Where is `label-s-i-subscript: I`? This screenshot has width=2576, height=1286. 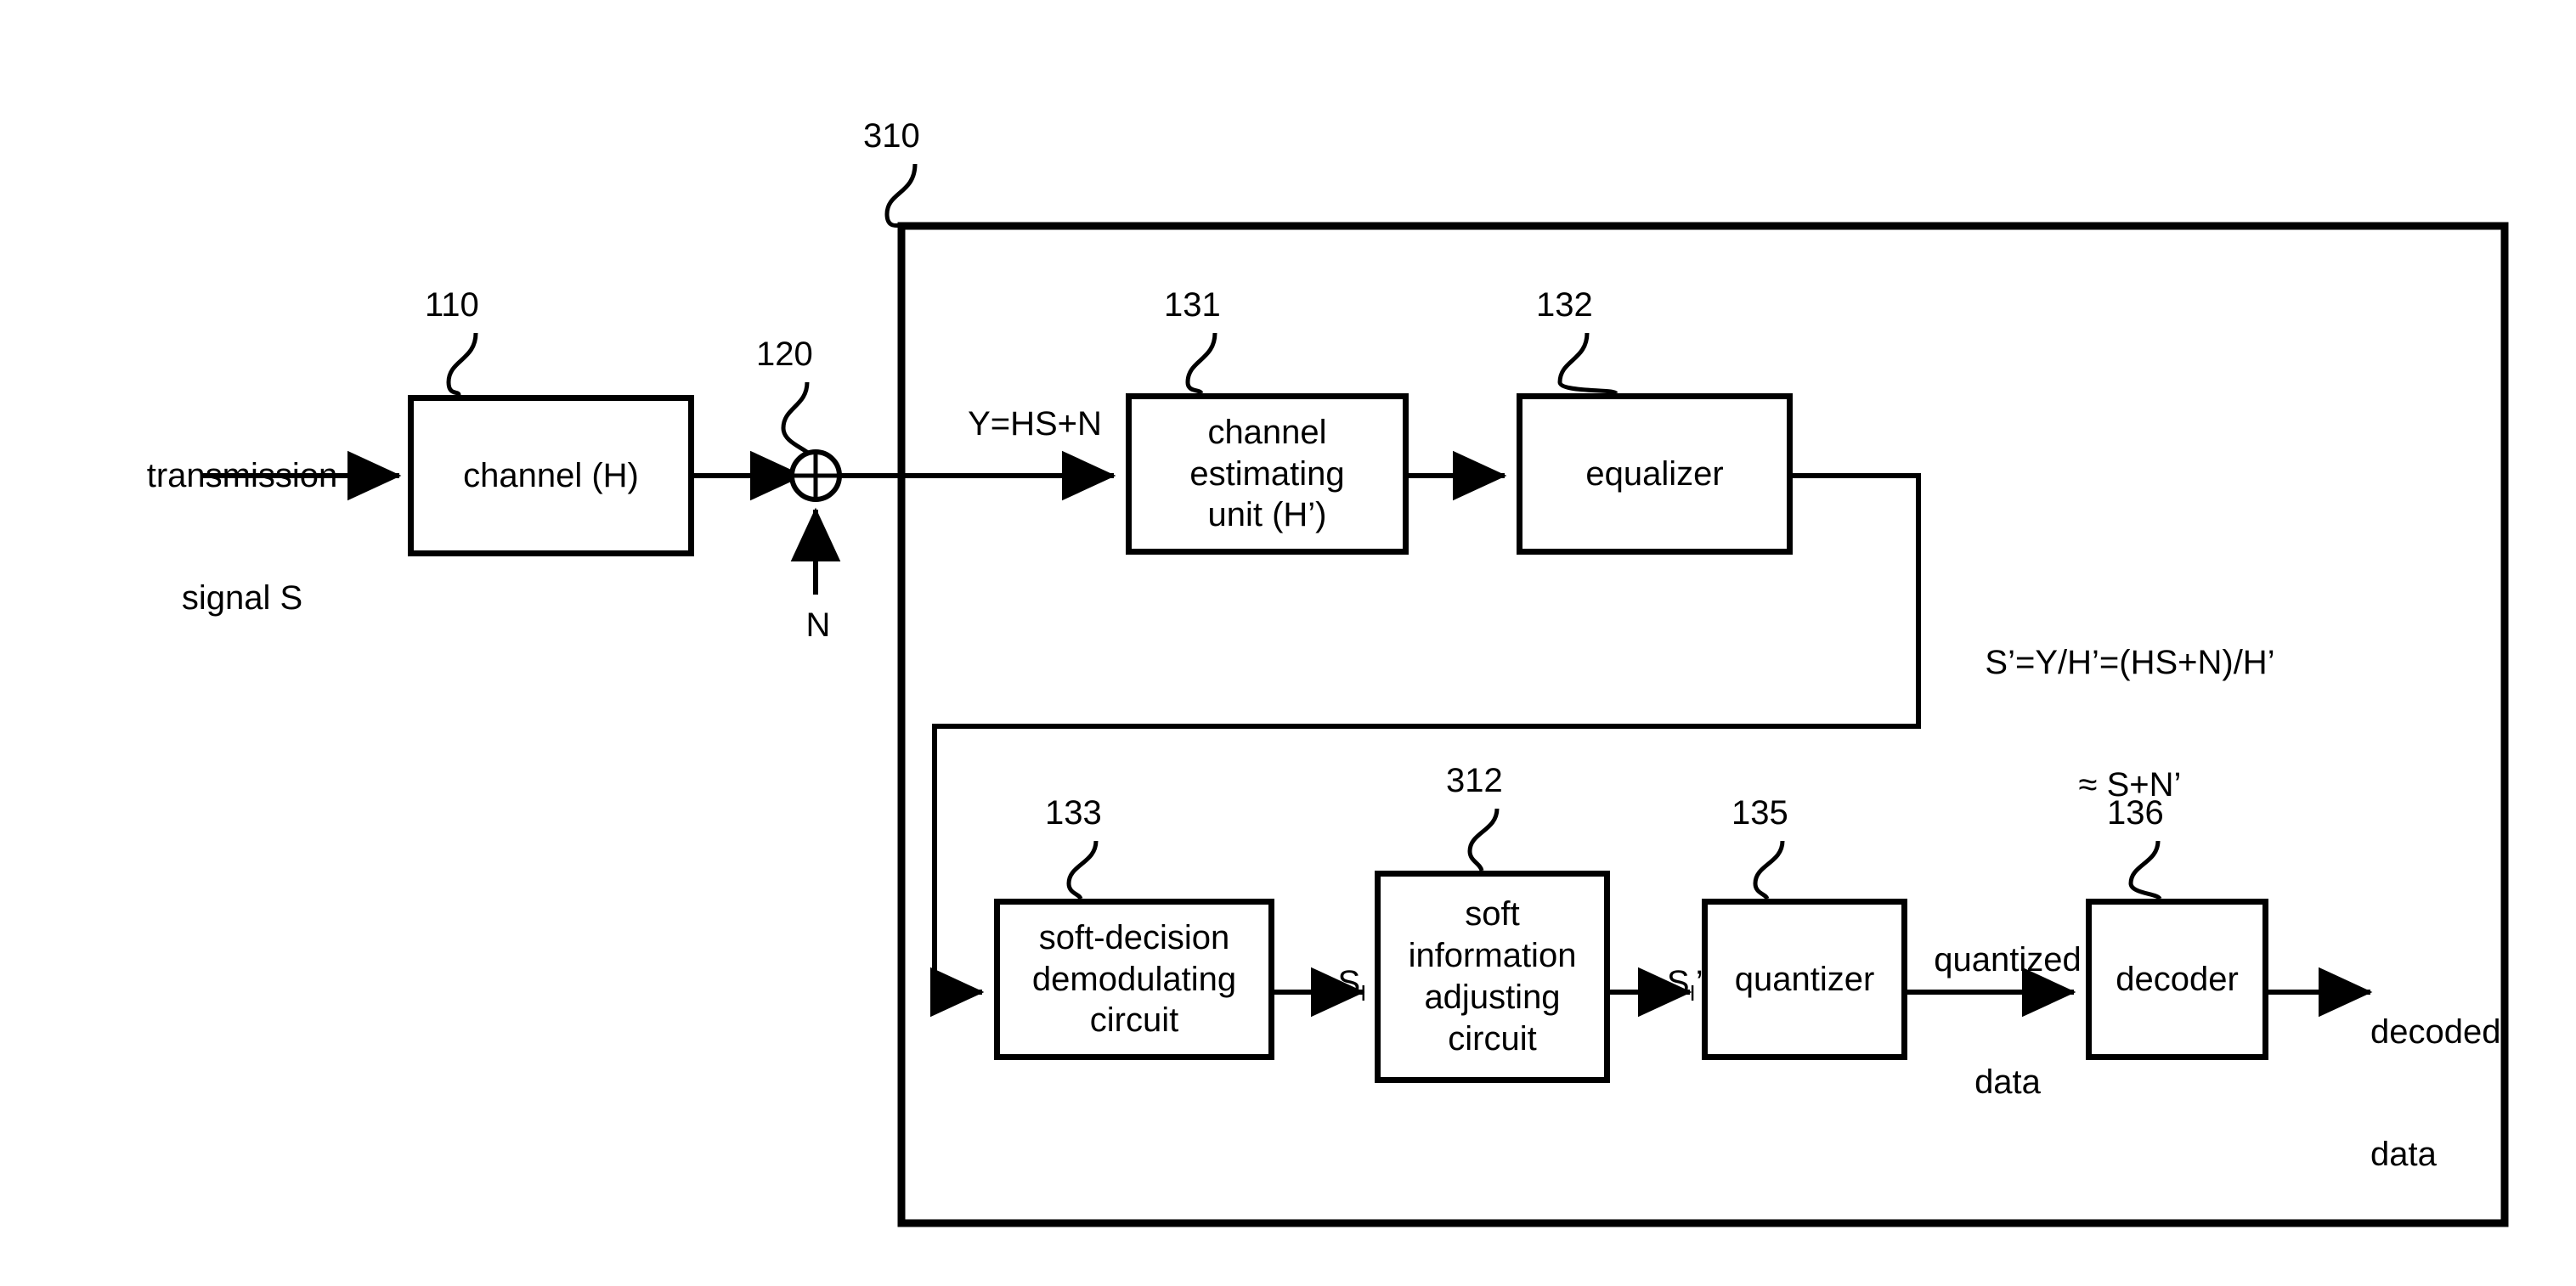 label-s-i-subscript: I is located at coordinates (1363, 992).